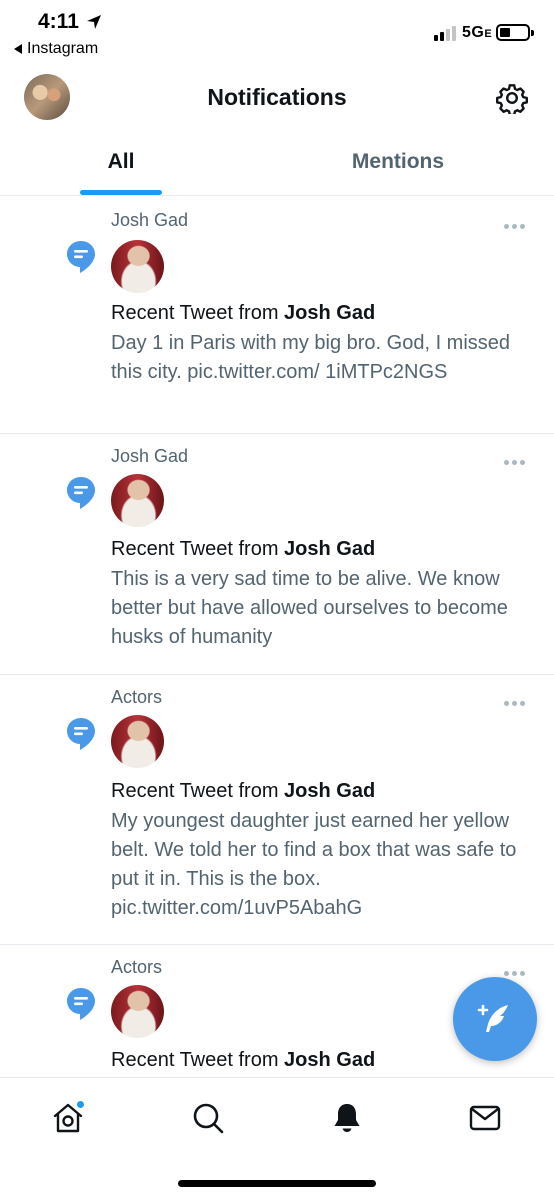  I want to click on nav-messages, so click(485, 1118).